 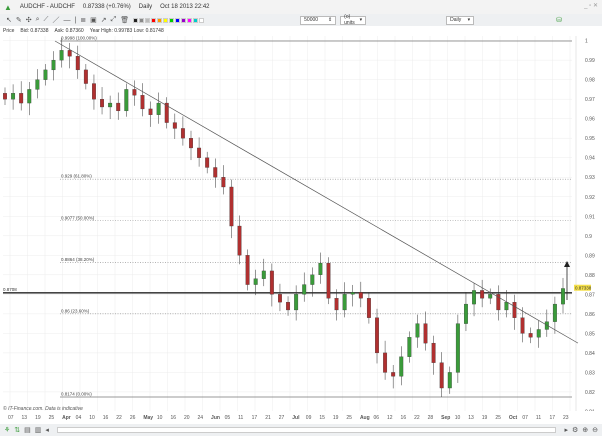 What do you see at coordinates (460, 20) in the screenshot?
I see `timeframe-select: Daily ▾` at bounding box center [460, 20].